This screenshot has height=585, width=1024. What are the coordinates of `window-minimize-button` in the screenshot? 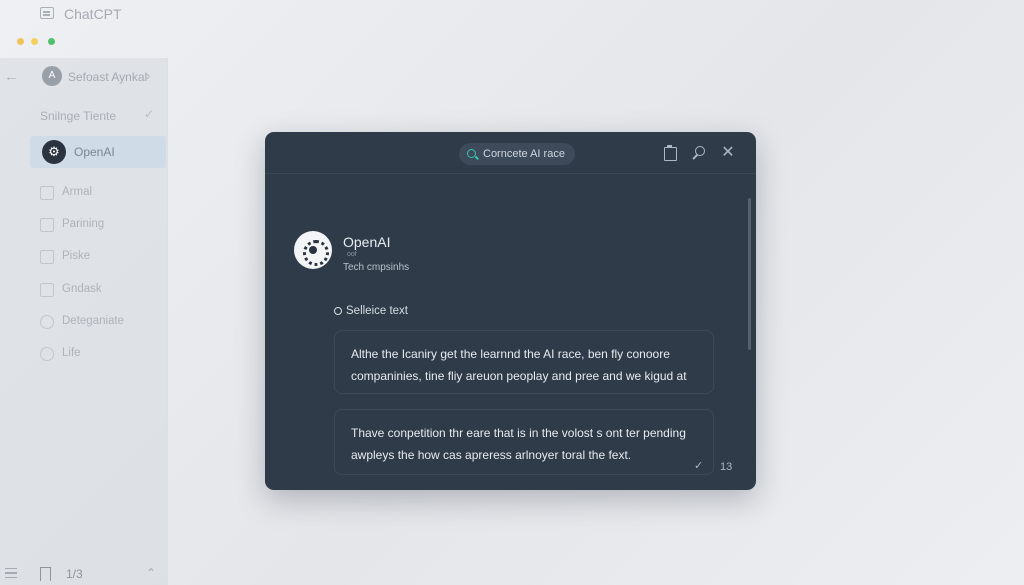 It's located at (34, 41).